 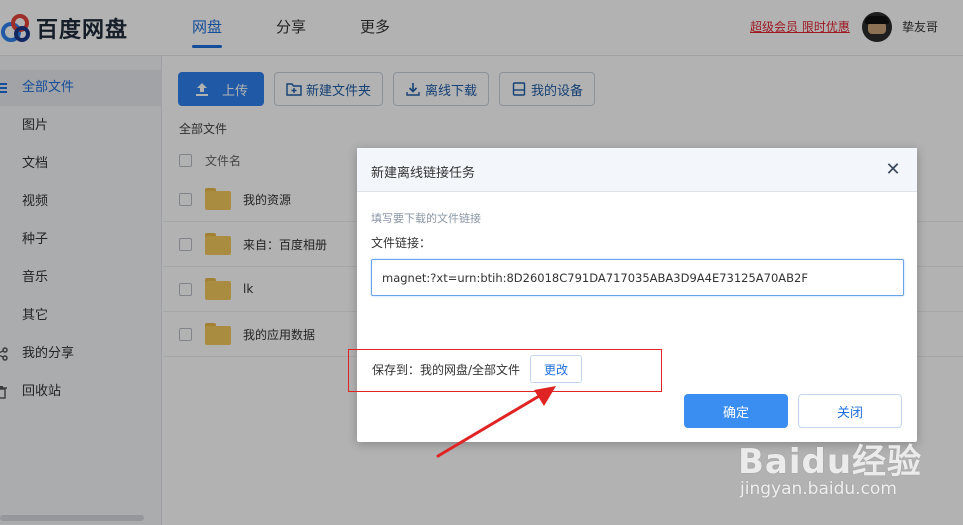 I want to click on dialog-header: 新建离线链接任务 ✕, so click(x=637, y=170).